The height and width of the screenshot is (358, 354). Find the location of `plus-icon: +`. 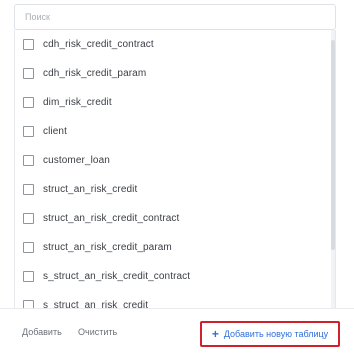

plus-icon: + is located at coordinates (215, 334).